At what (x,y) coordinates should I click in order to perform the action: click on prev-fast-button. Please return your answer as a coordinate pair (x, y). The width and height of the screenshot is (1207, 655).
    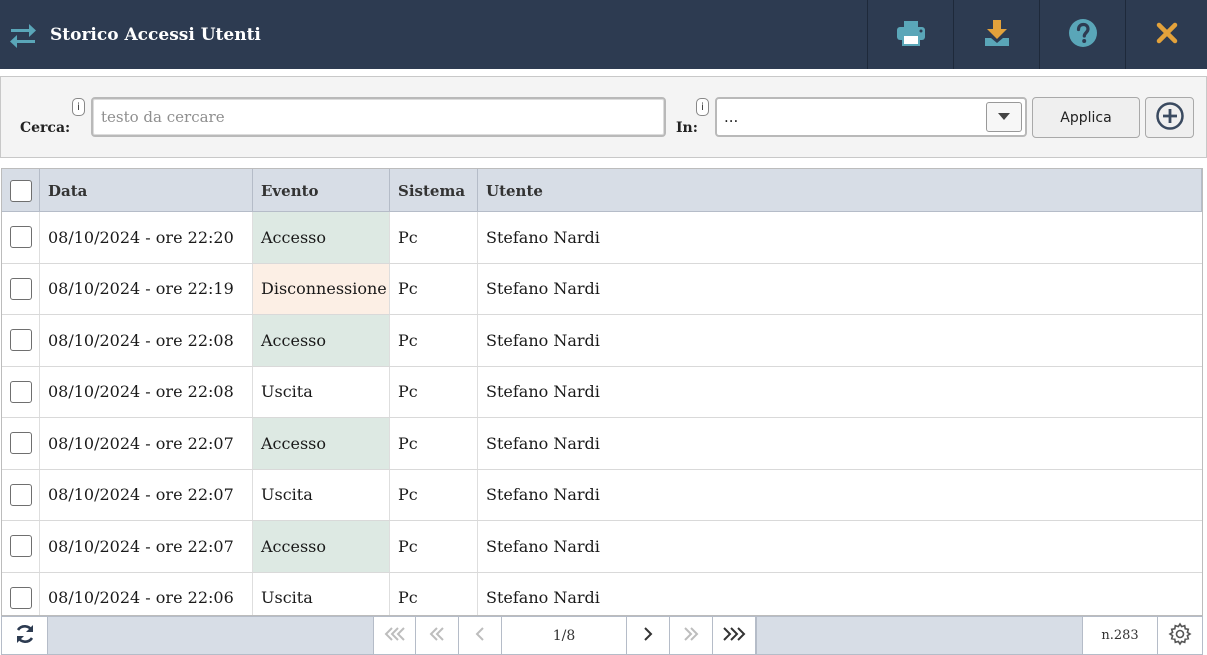
    Looking at the image, I should click on (437, 635).